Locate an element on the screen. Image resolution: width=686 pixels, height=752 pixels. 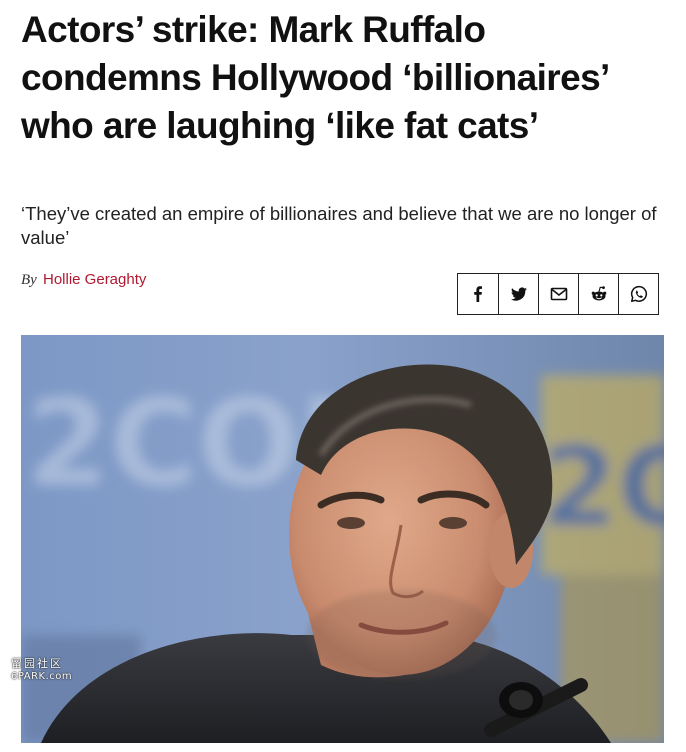
twitter-icon is located at coordinates (518, 294).